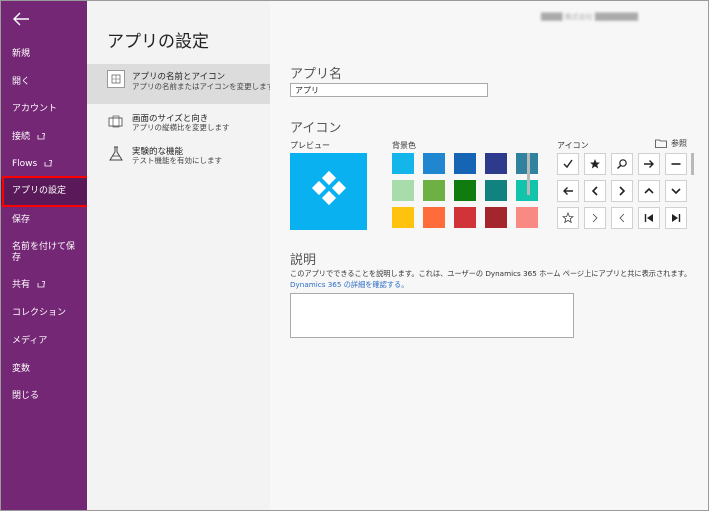 This screenshot has height=511, width=709. I want to click on chevron-left-icon, so click(595, 191).